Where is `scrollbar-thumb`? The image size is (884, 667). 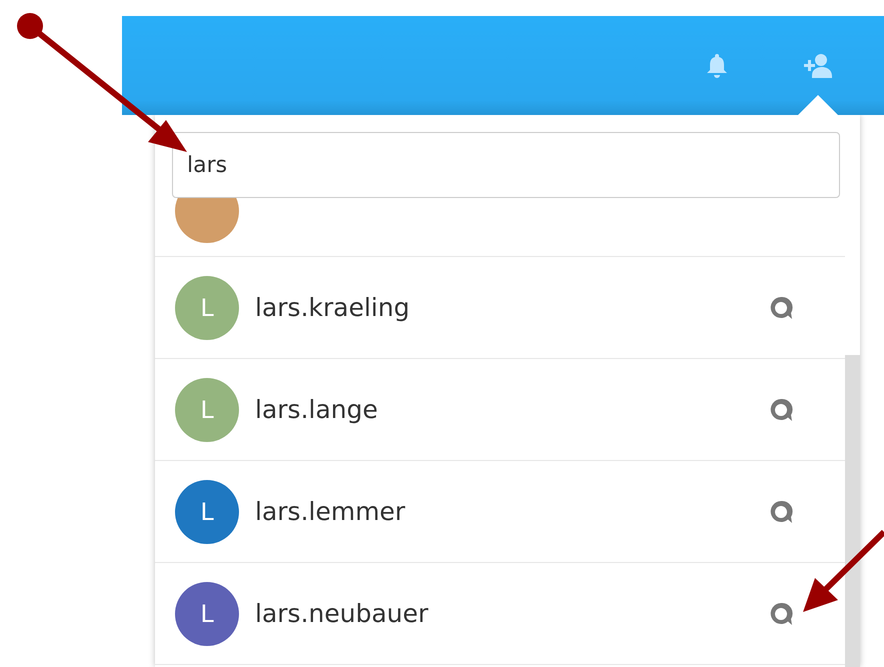
scrollbar-thumb is located at coordinates (852, 511).